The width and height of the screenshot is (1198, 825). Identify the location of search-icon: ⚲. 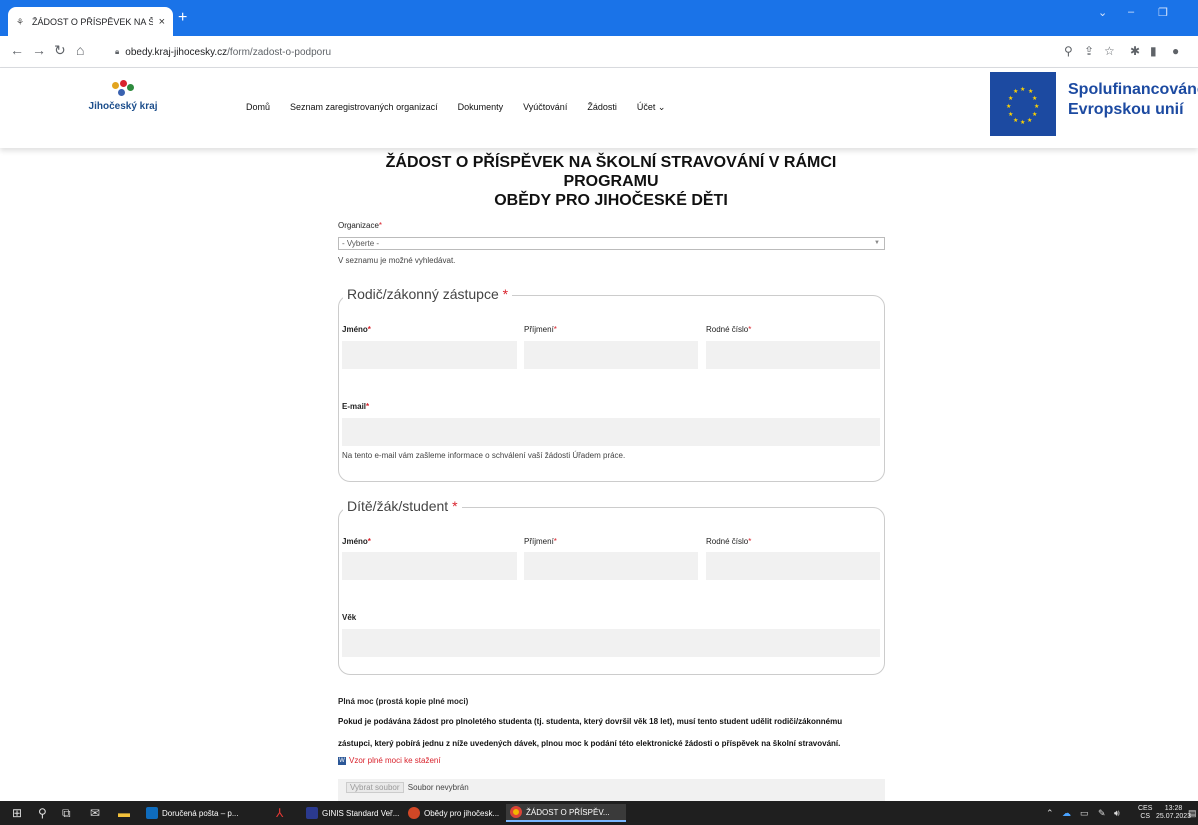
(42, 813).